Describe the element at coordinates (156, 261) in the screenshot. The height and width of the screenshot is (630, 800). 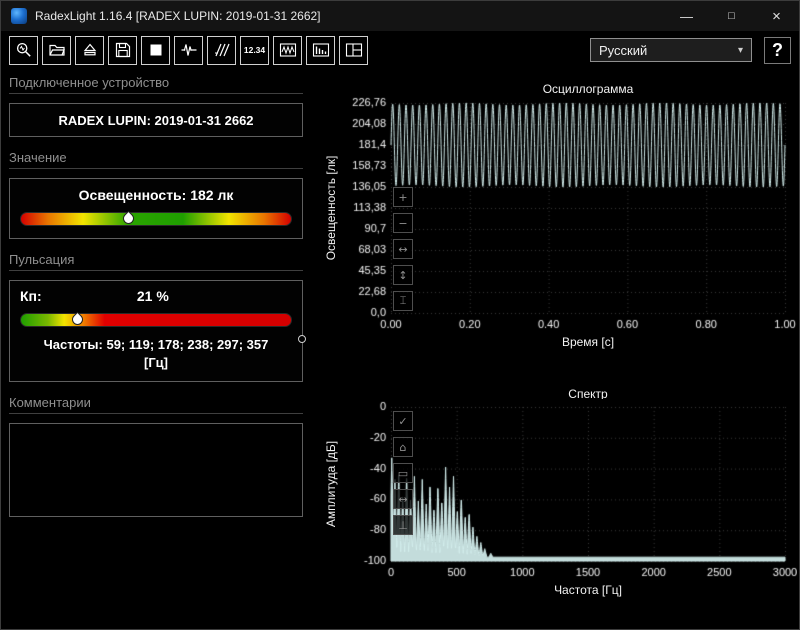
I see `pulsation-section-title: Пульсация` at that location.